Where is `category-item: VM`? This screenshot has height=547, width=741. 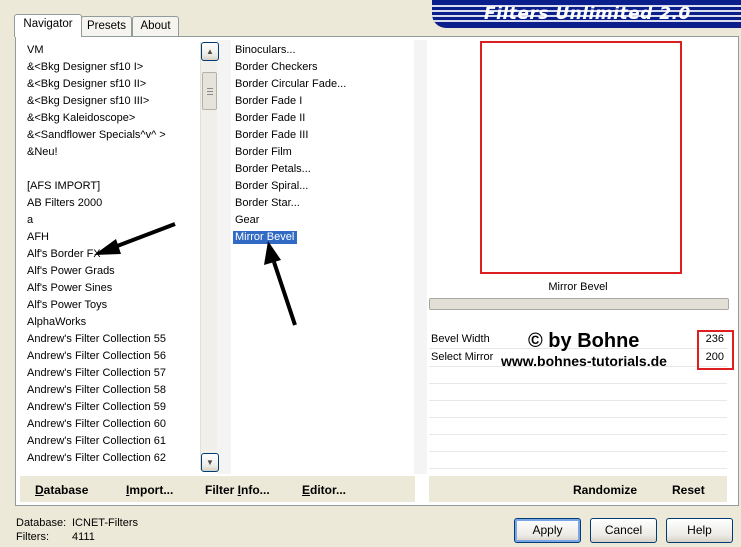 category-item: VM is located at coordinates (112, 50).